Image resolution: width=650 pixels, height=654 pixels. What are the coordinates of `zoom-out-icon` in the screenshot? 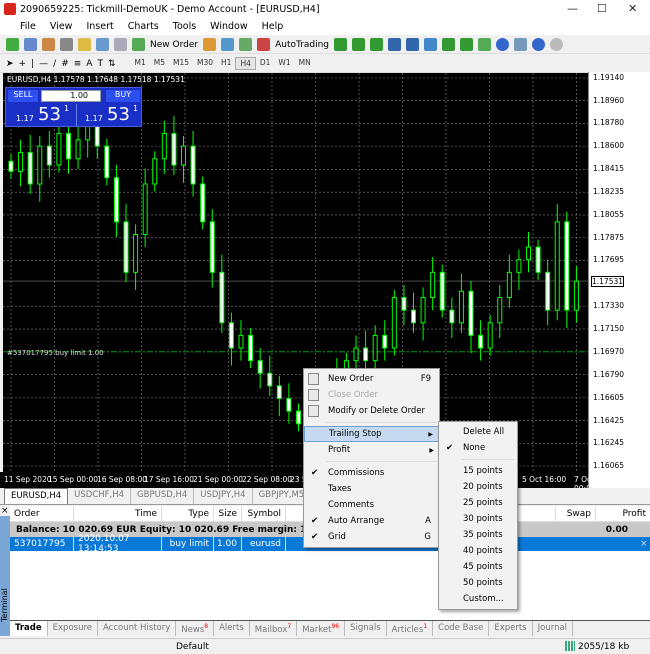 It's located at (412, 44).